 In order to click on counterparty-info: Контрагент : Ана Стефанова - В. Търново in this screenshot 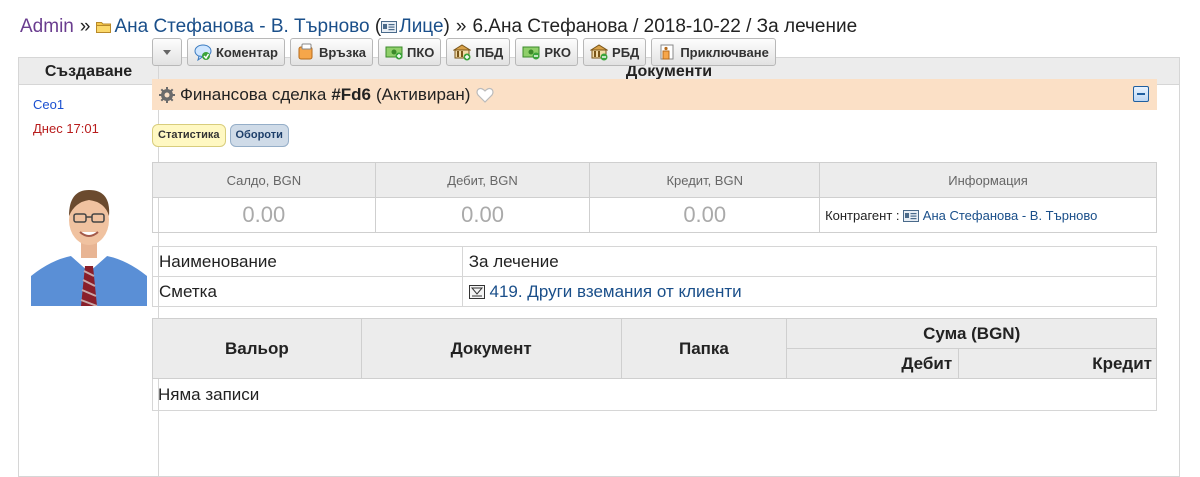, I will do `click(988, 215)`.